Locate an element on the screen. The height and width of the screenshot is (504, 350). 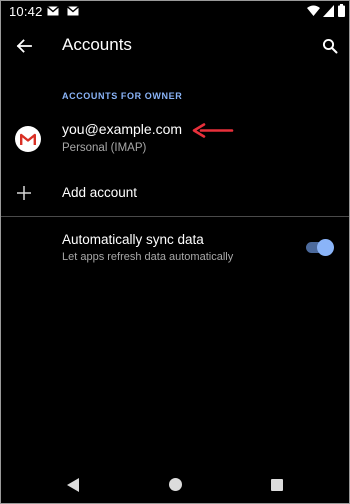
divider is located at coordinates (175, 216).